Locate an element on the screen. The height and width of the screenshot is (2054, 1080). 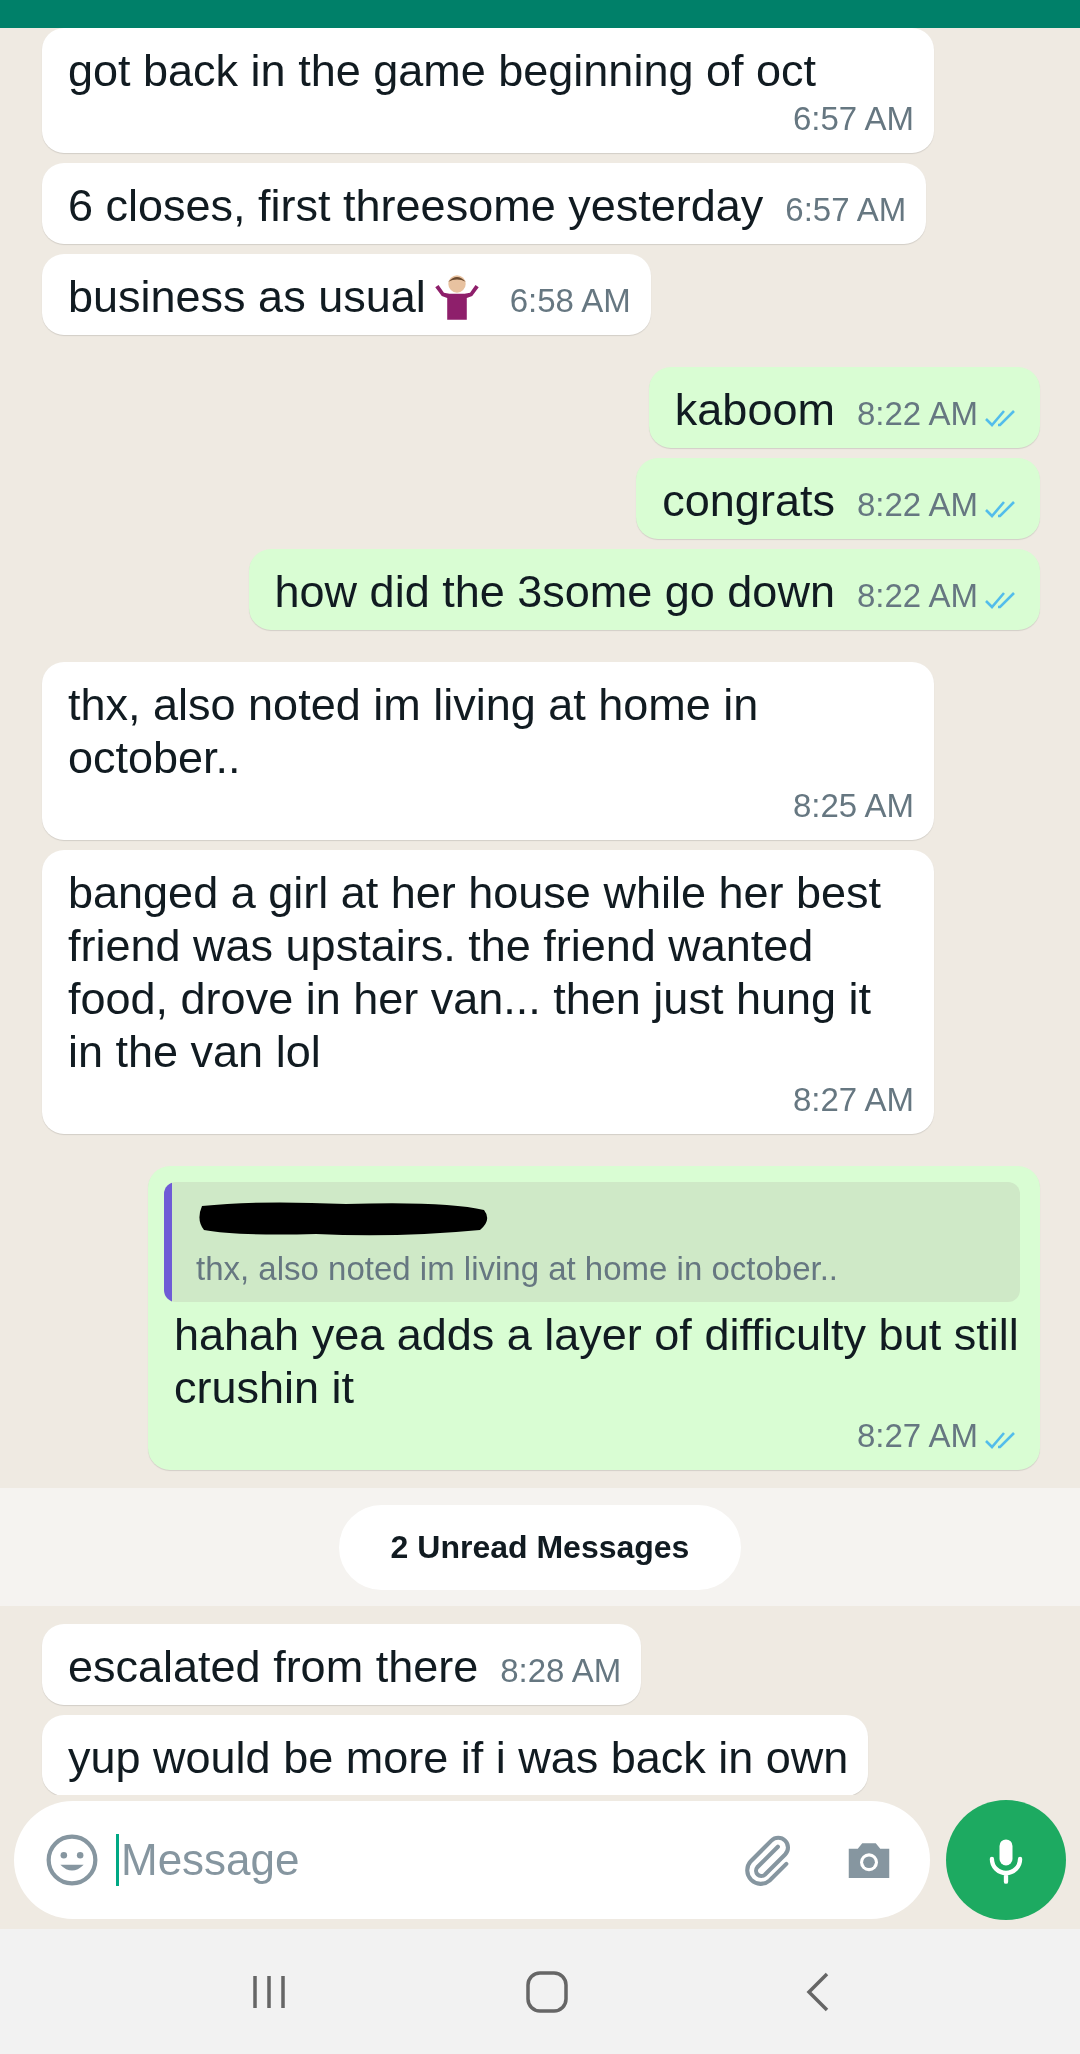
home-icon is located at coordinates (547, 1991).